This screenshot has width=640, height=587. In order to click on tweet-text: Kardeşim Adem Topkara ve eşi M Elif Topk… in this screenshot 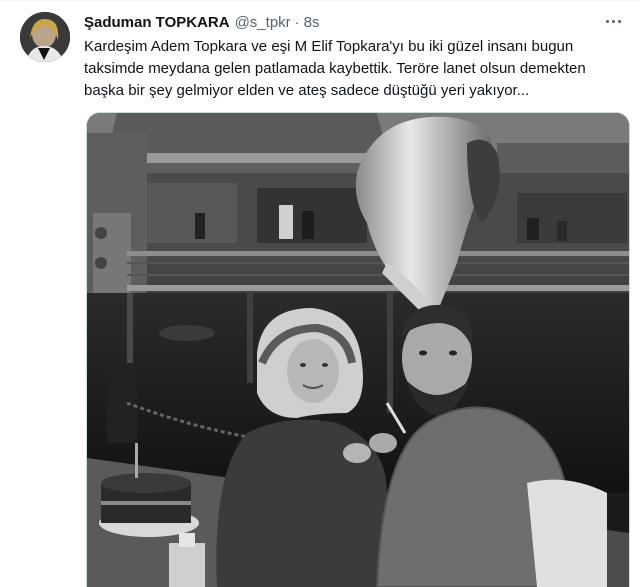, I will do `click(335, 68)`.